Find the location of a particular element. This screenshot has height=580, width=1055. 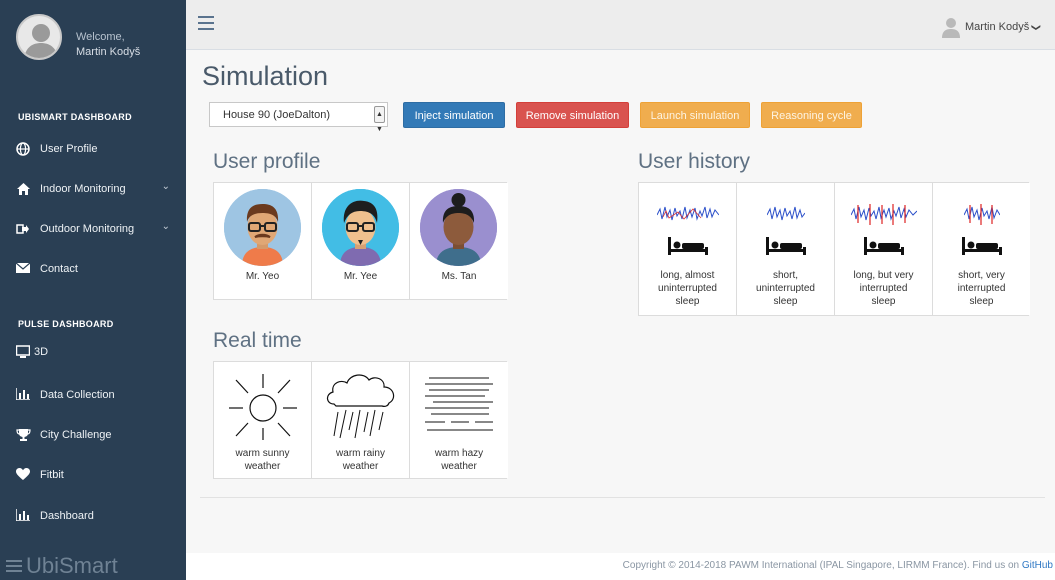

brand-logo: UbiSmart is located at coordinates (62, 565).